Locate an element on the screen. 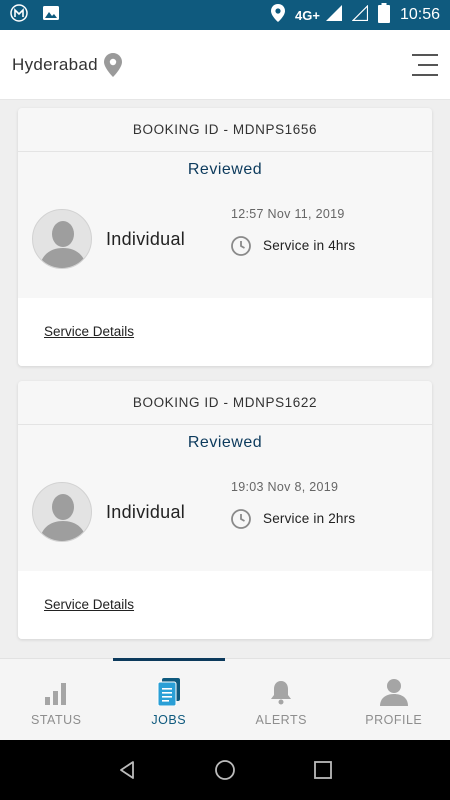 The image size is (450, 800). city-name: Hyderabad is located at coordinates (55, 65).